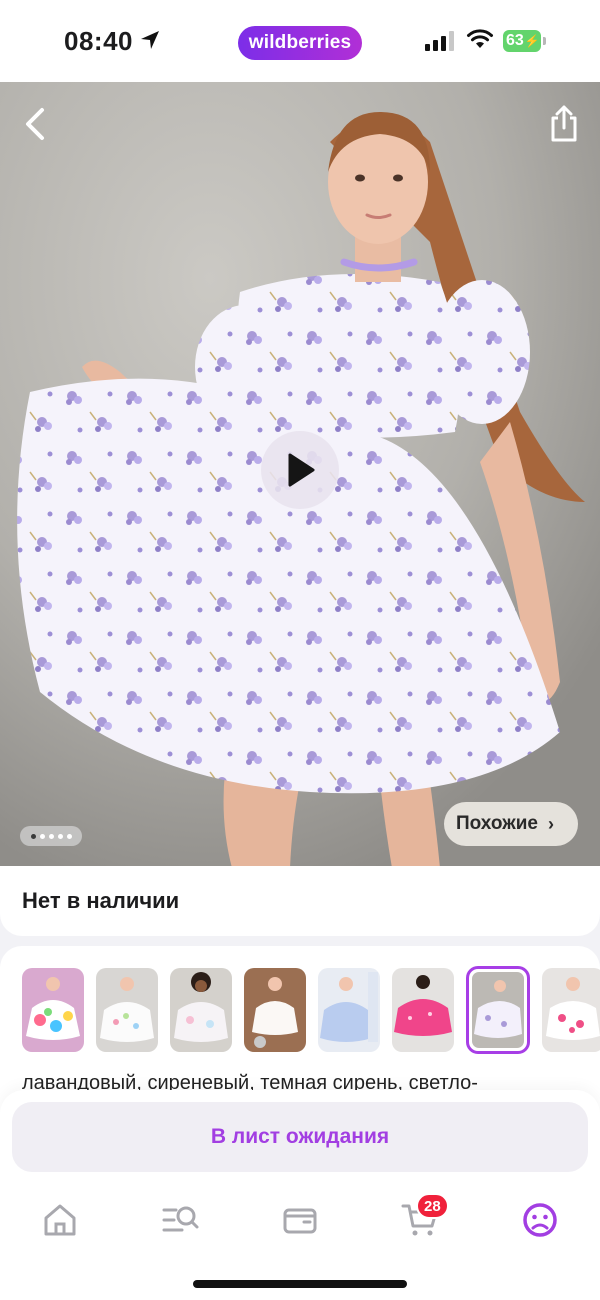 The image size is (600, 1300). I want to click on status-bar: 08:40 wildberries 63 ⚡, so click(300, 41).